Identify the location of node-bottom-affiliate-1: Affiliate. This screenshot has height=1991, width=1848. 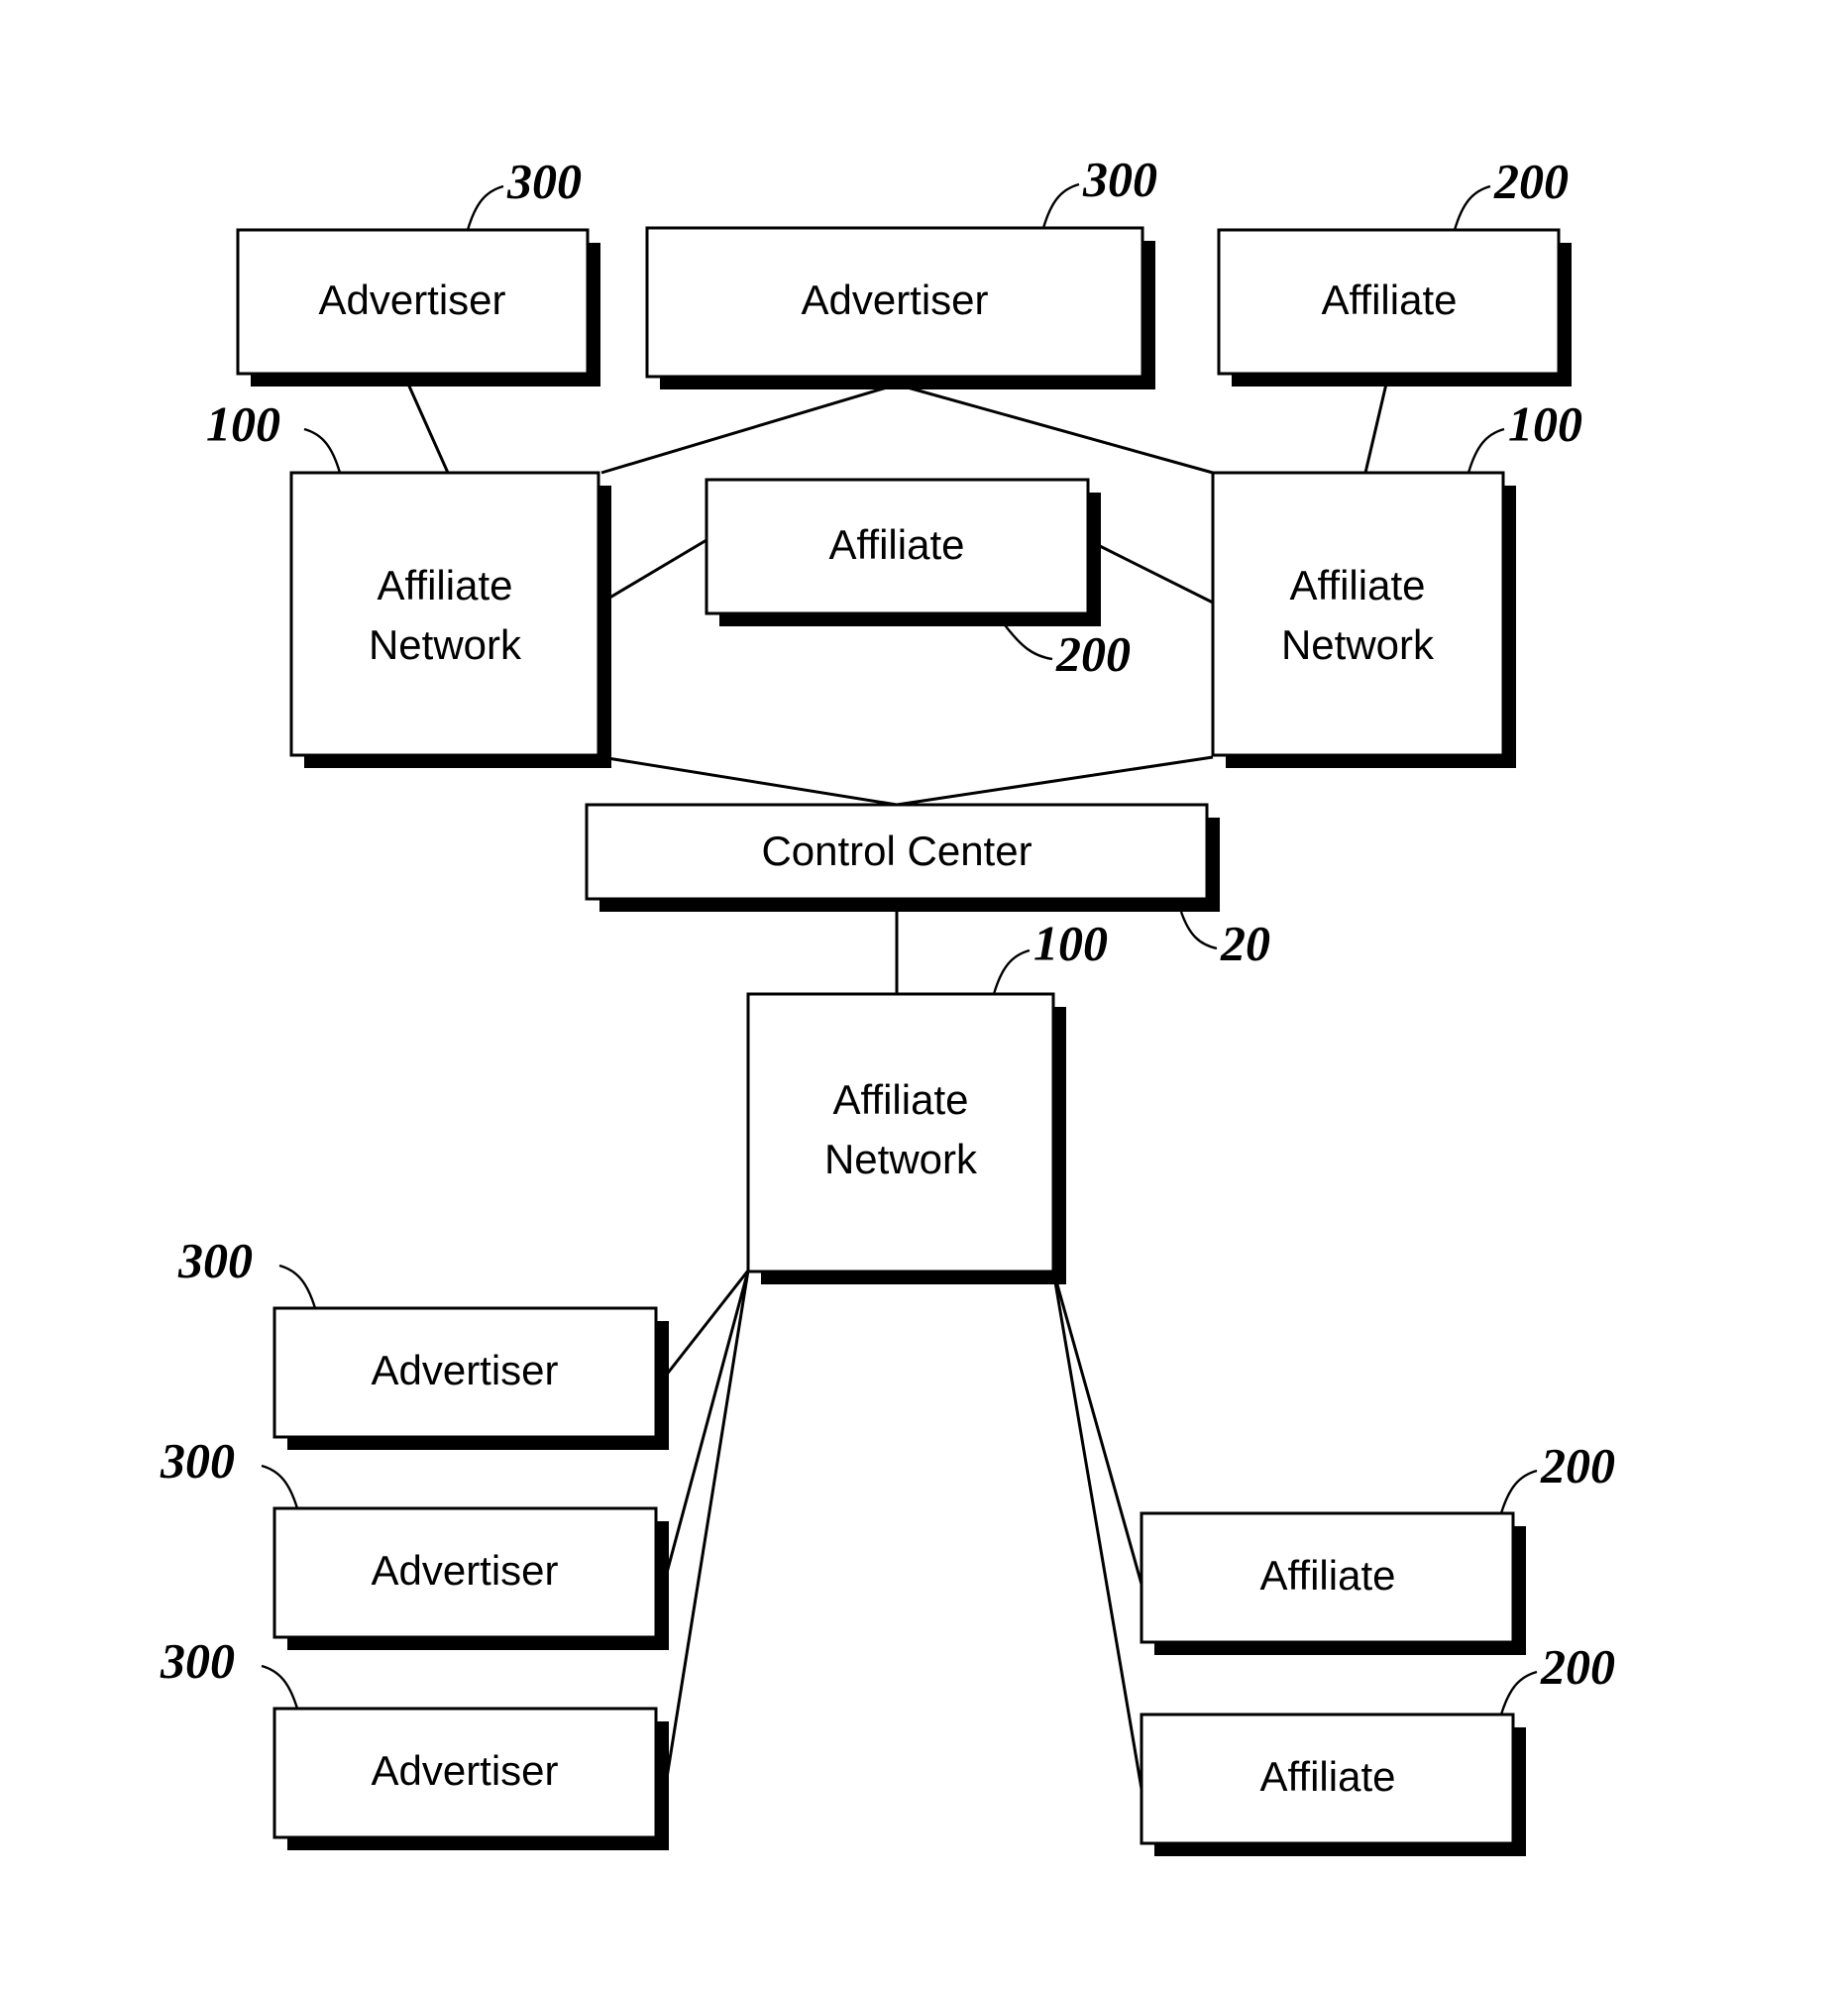
(1333, 1583).